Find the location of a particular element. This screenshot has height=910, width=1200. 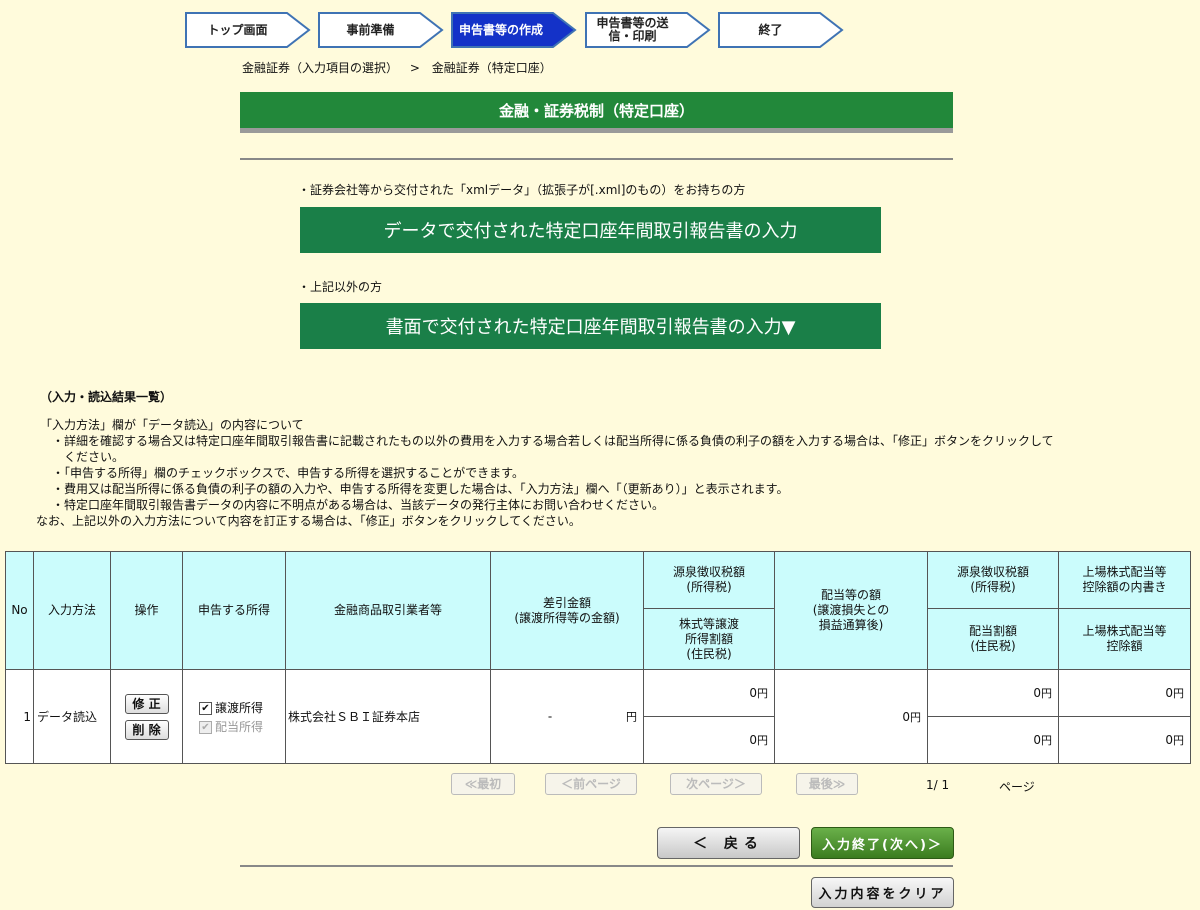

transfer-income-option: ✔ 譲渡所得 is located at coordinates (242, 707).